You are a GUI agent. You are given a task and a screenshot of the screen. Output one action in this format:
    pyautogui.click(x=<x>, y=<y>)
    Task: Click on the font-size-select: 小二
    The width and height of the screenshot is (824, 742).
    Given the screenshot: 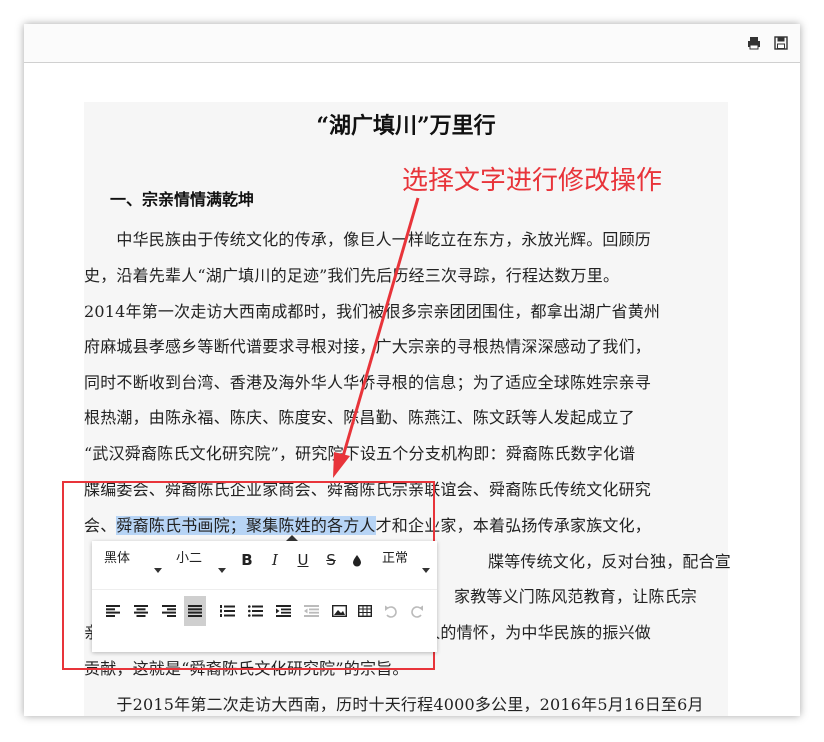 What is the action you would take?
    pyautogui.click(x=201, y=561)
    